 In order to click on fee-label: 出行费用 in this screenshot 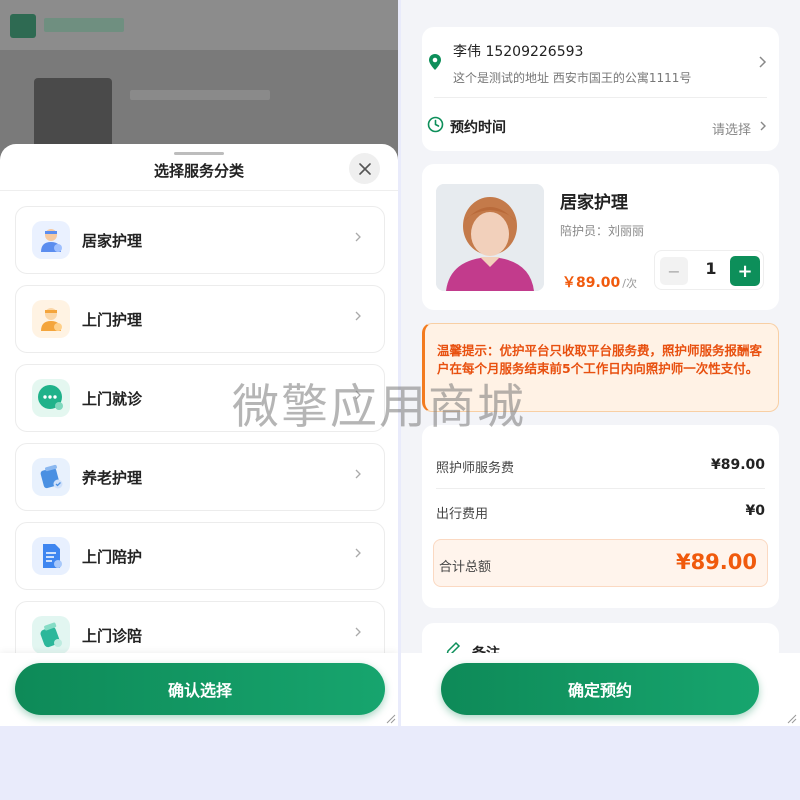, I will do `click(462, 514)`.